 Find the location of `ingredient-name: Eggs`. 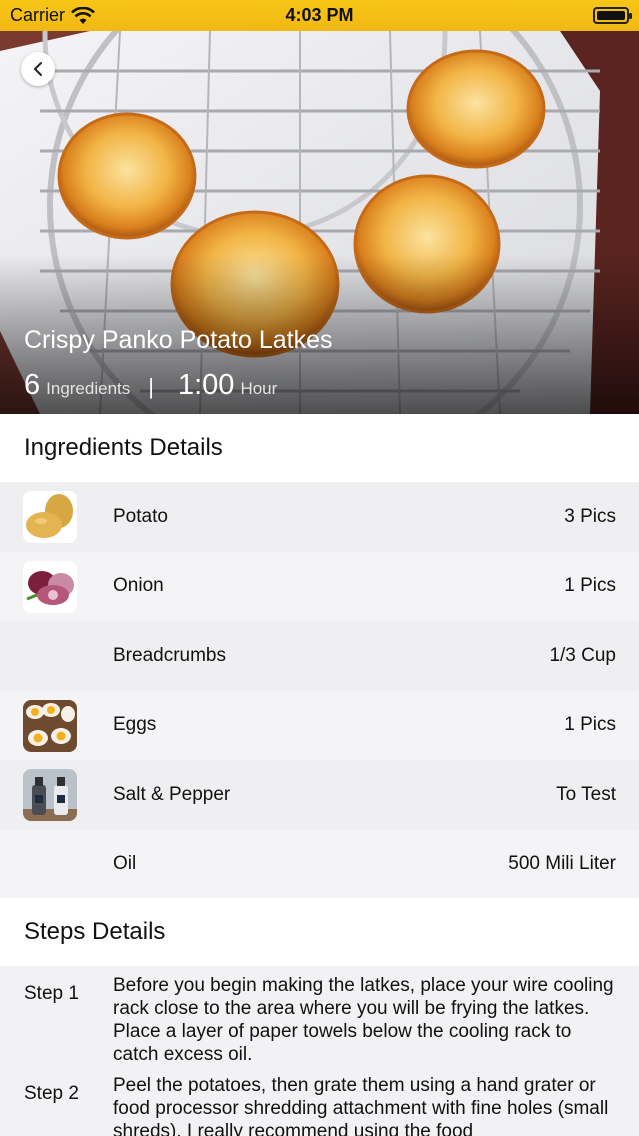

ingredient-name: Eggs is located at coordinates (135, 725).